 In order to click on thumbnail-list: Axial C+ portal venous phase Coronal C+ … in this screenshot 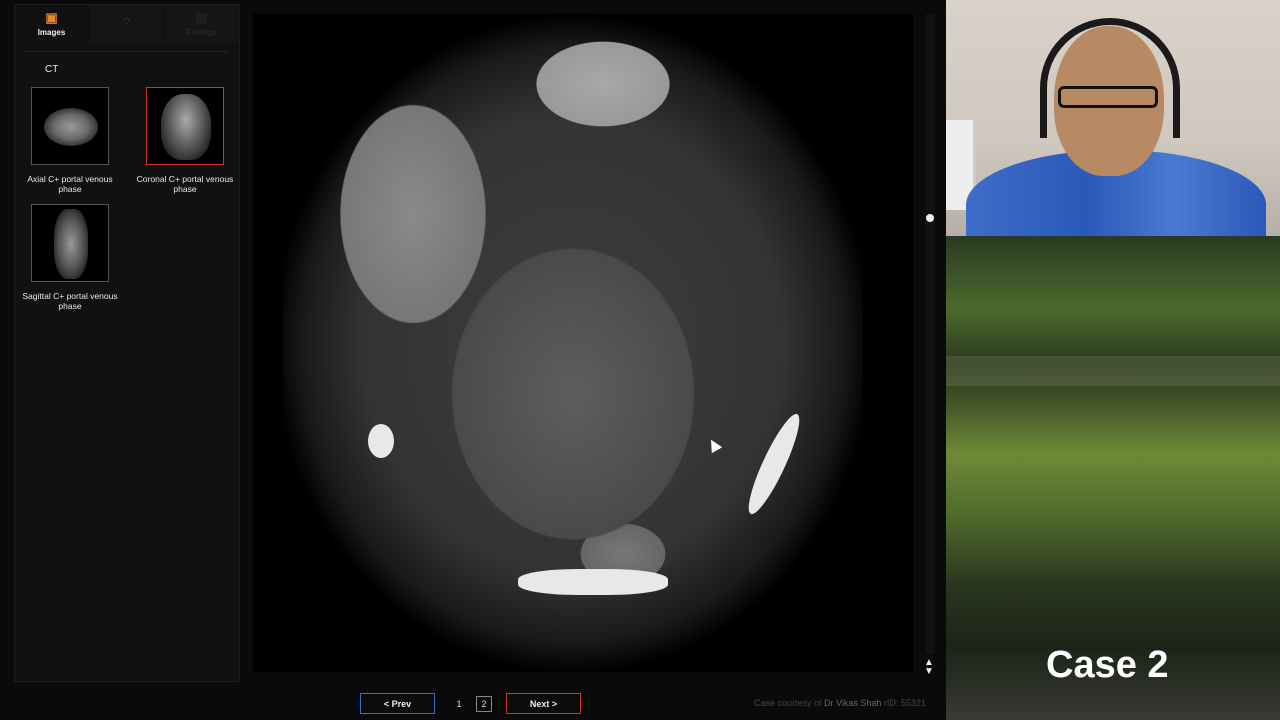, I will do `click(127, 207)`.